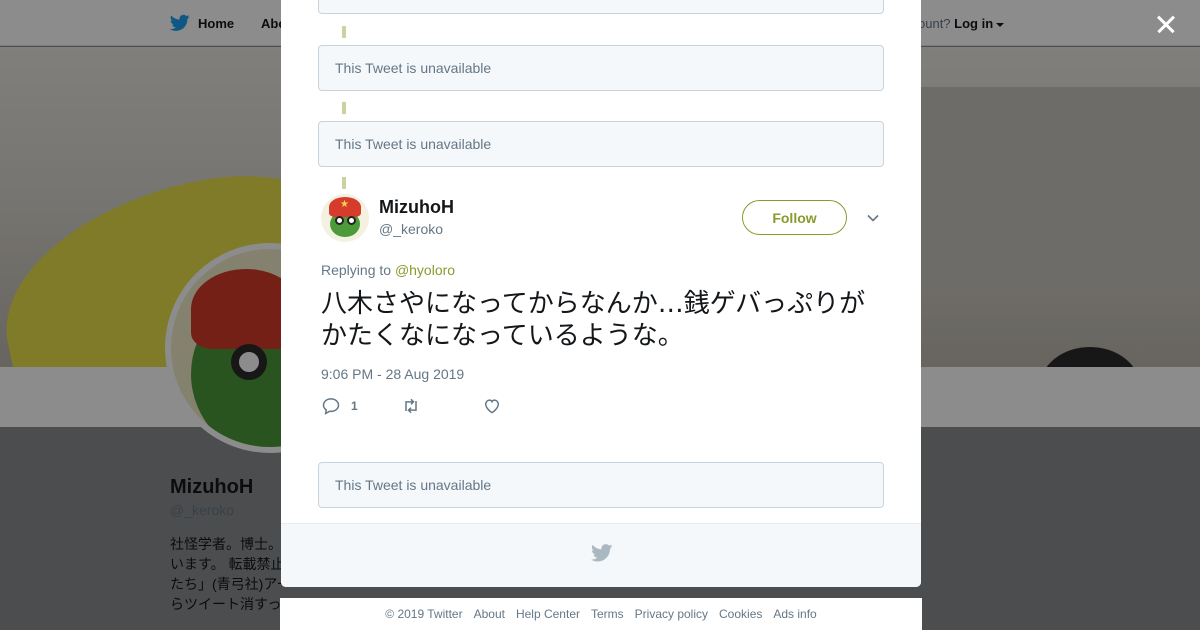 This screenshot has width=1200, height=630. Describe the element at coordinates (356, 270) in the screenshot. I see `replying-prefix: Replying to` at that location.